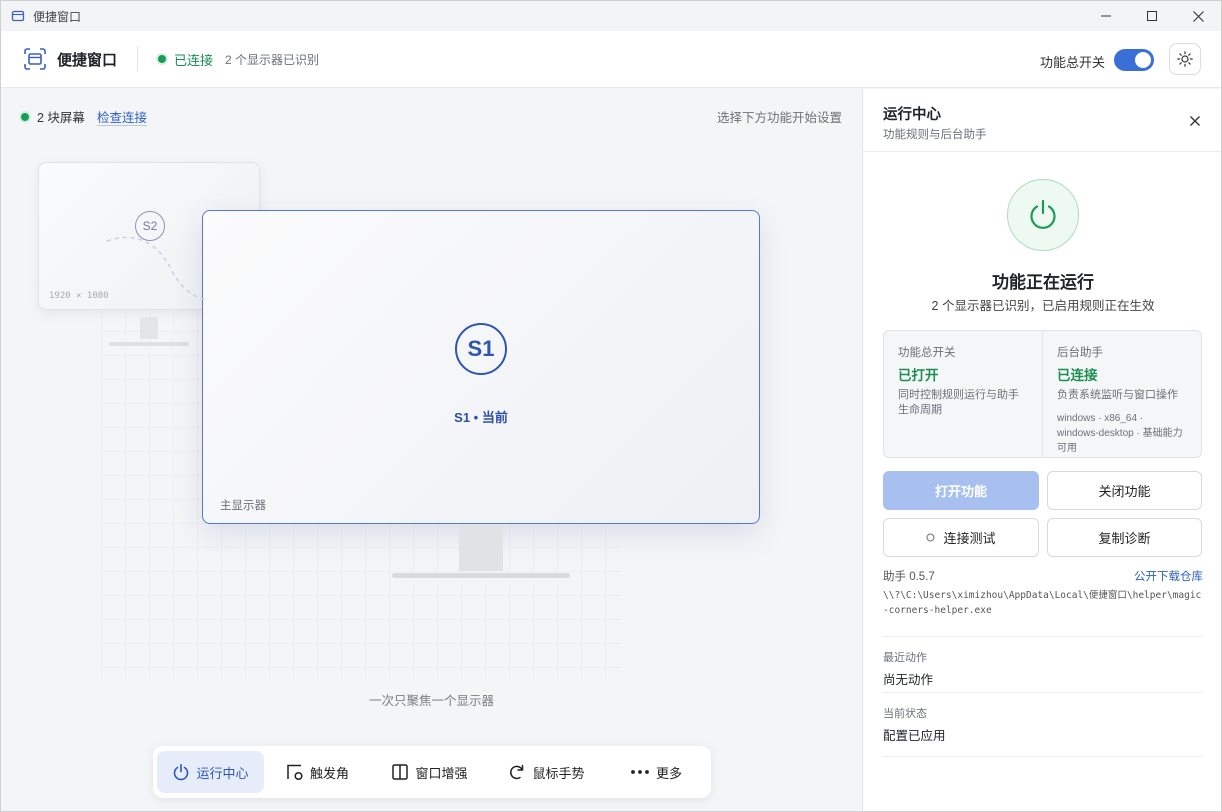 The image size is (1222, 812). I want to click on monitor-s2-base, so click(149, 344).